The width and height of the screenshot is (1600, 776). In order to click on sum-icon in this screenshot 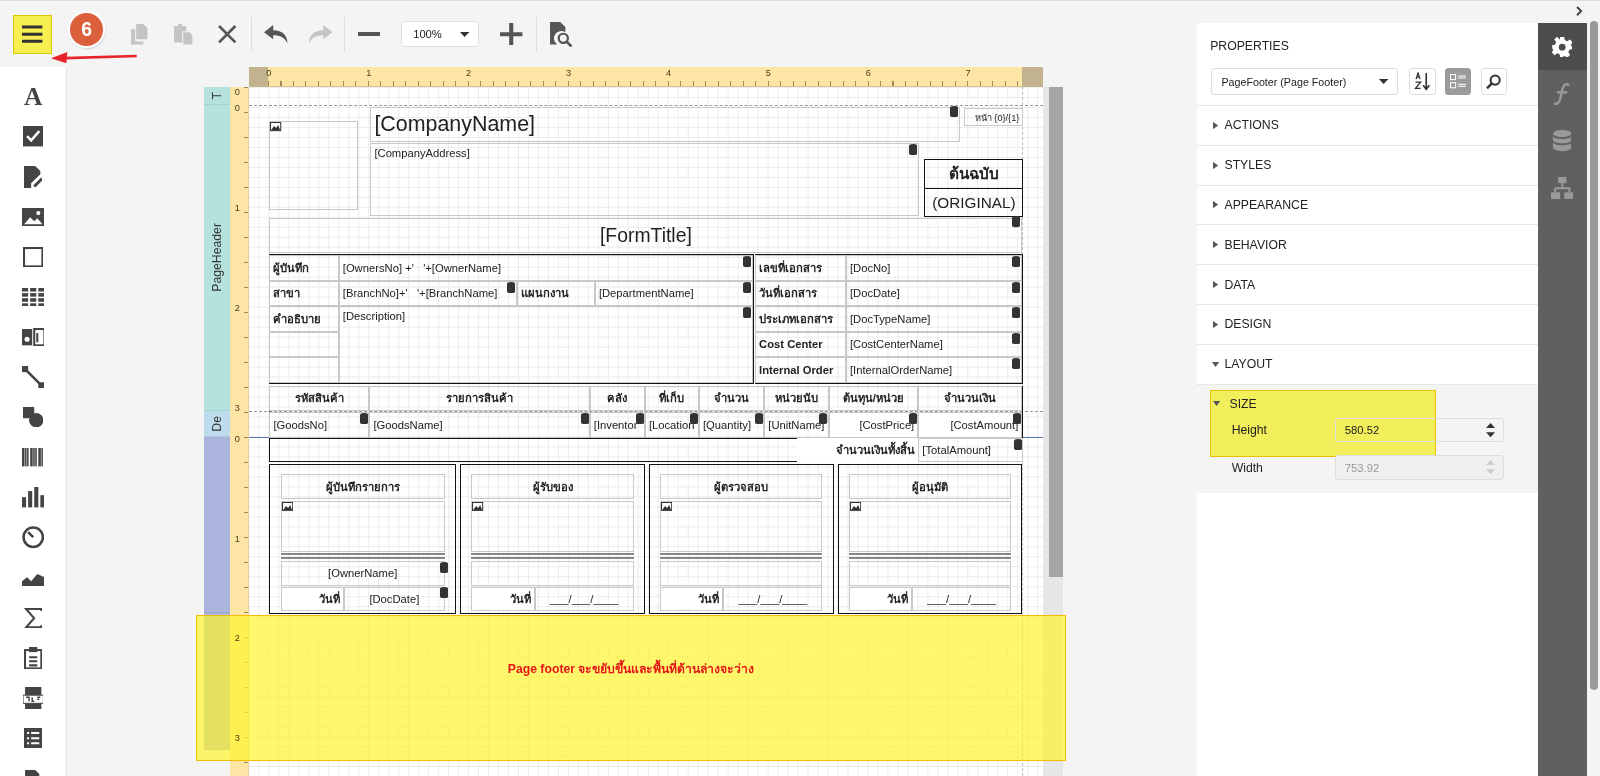, I will do `click(33, 617)`.